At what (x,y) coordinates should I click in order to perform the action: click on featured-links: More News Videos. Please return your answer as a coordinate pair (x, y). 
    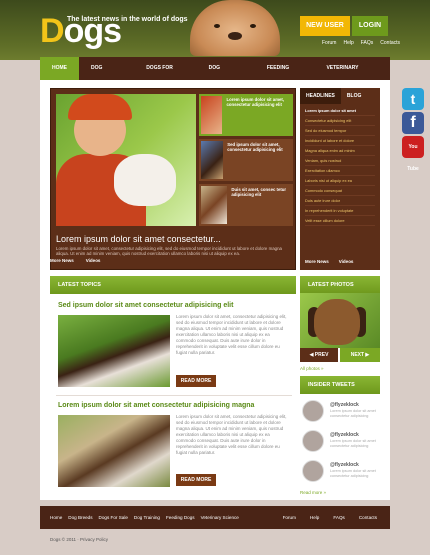
    Looking at the image, I should click on (75, 260).